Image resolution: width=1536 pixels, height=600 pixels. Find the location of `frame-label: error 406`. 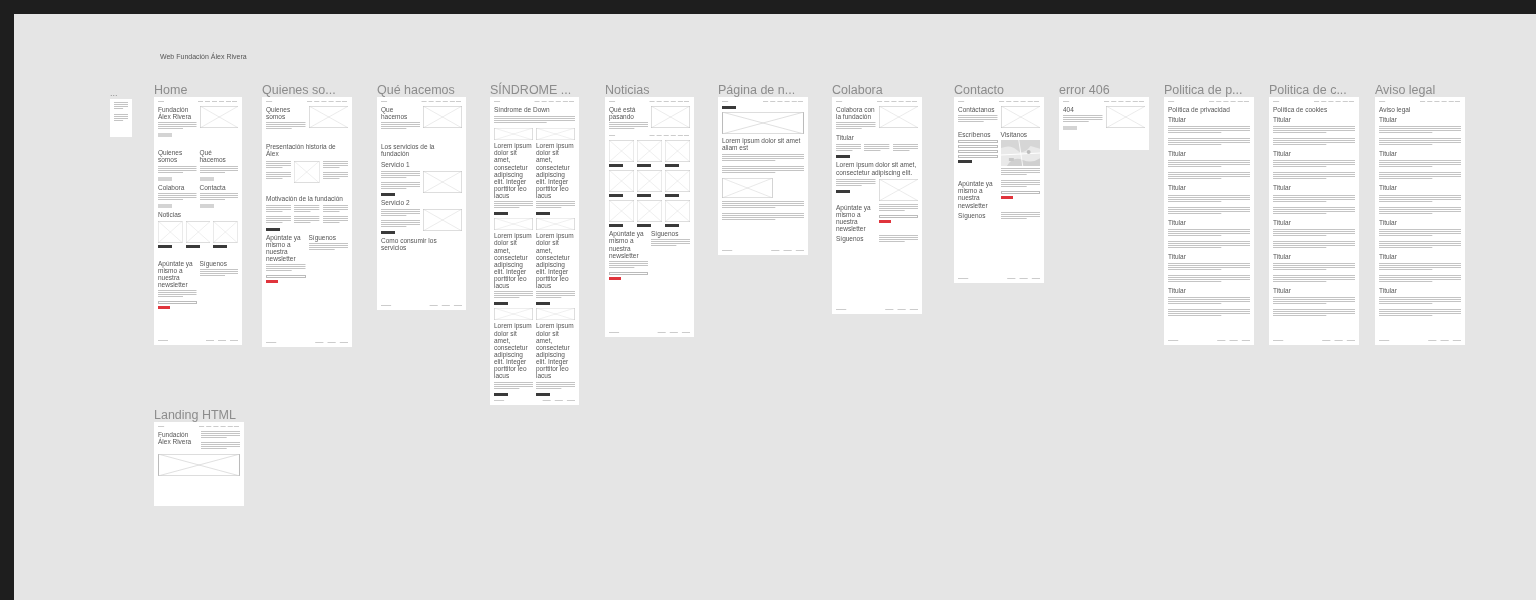

frame-label: error 406 is located at coordinates (1084, 89).